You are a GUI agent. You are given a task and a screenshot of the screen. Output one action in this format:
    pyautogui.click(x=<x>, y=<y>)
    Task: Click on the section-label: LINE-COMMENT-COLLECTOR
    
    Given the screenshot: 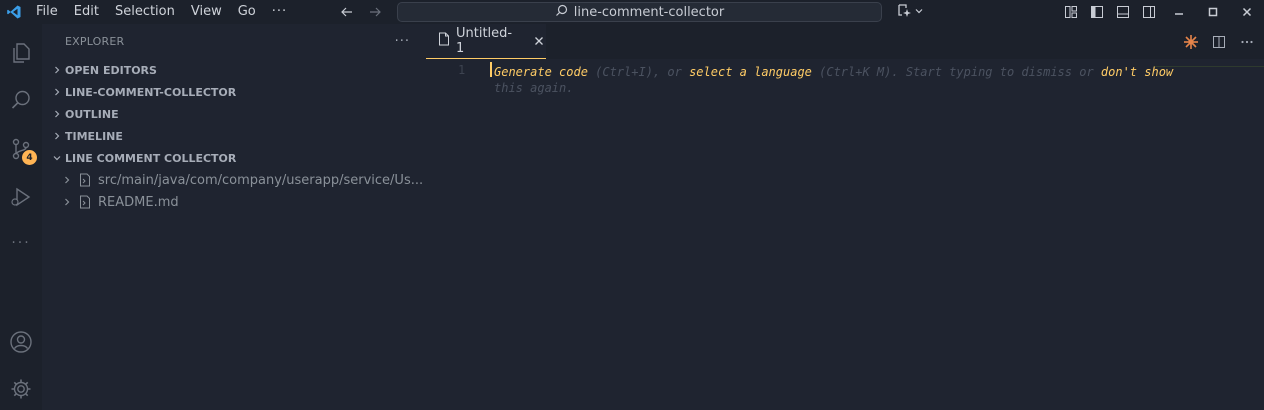 What is the action you would take?
    pyautogui.click(x=151, y=92)
    